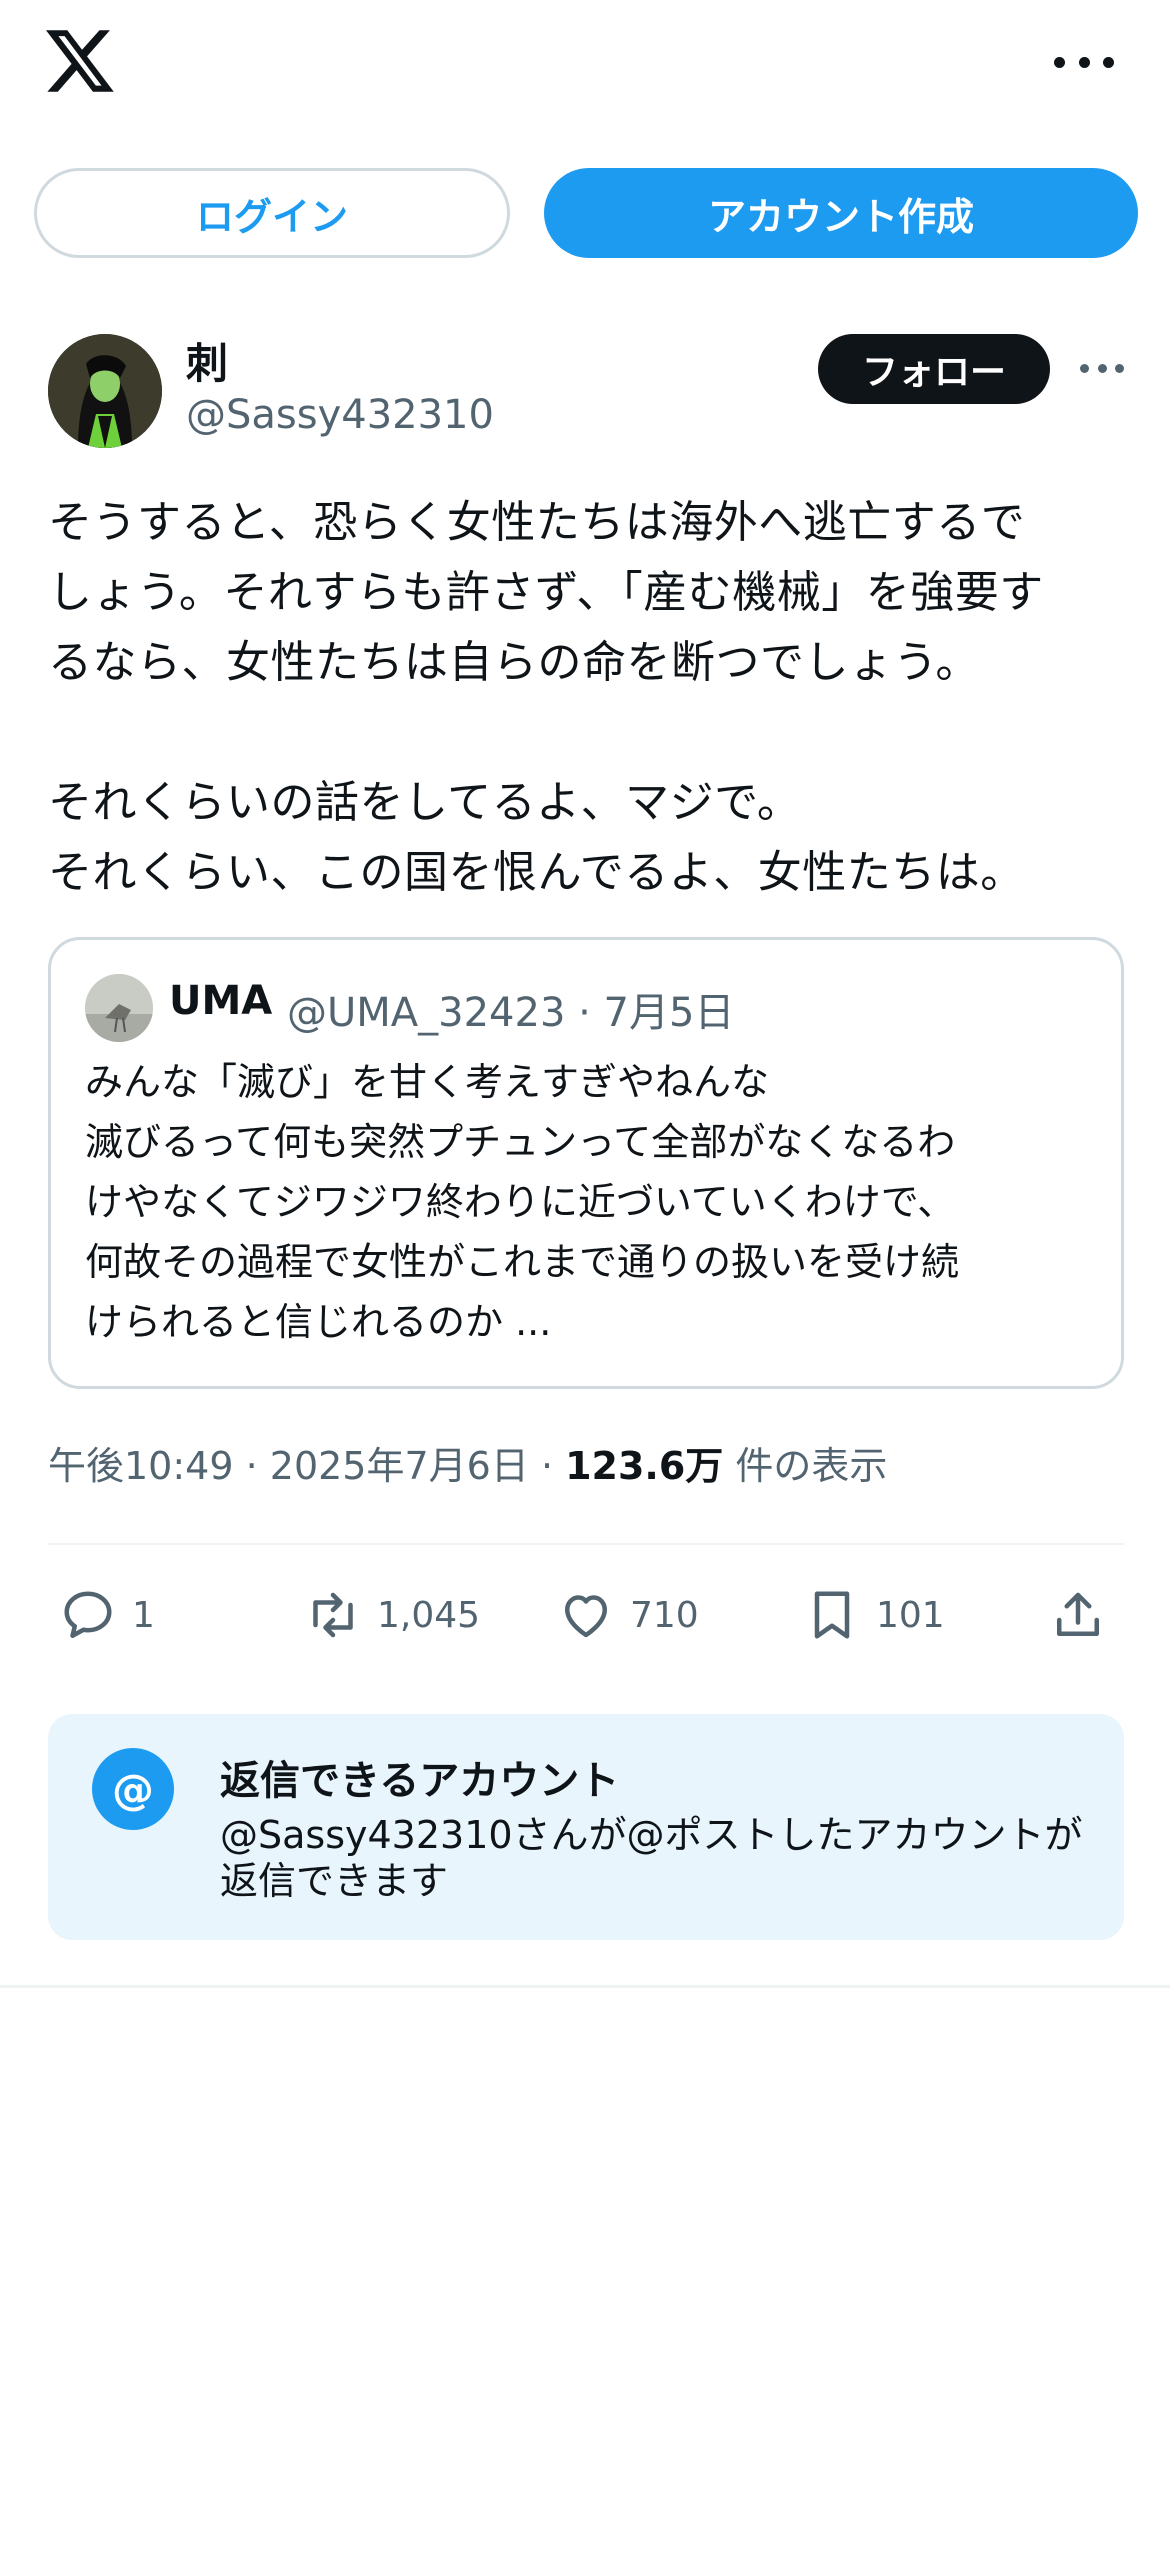  What do you see at coordinates (841, 213) in the screenshot?
I see `create-account-button: アカウント作成` at bounding box center [841, 213].